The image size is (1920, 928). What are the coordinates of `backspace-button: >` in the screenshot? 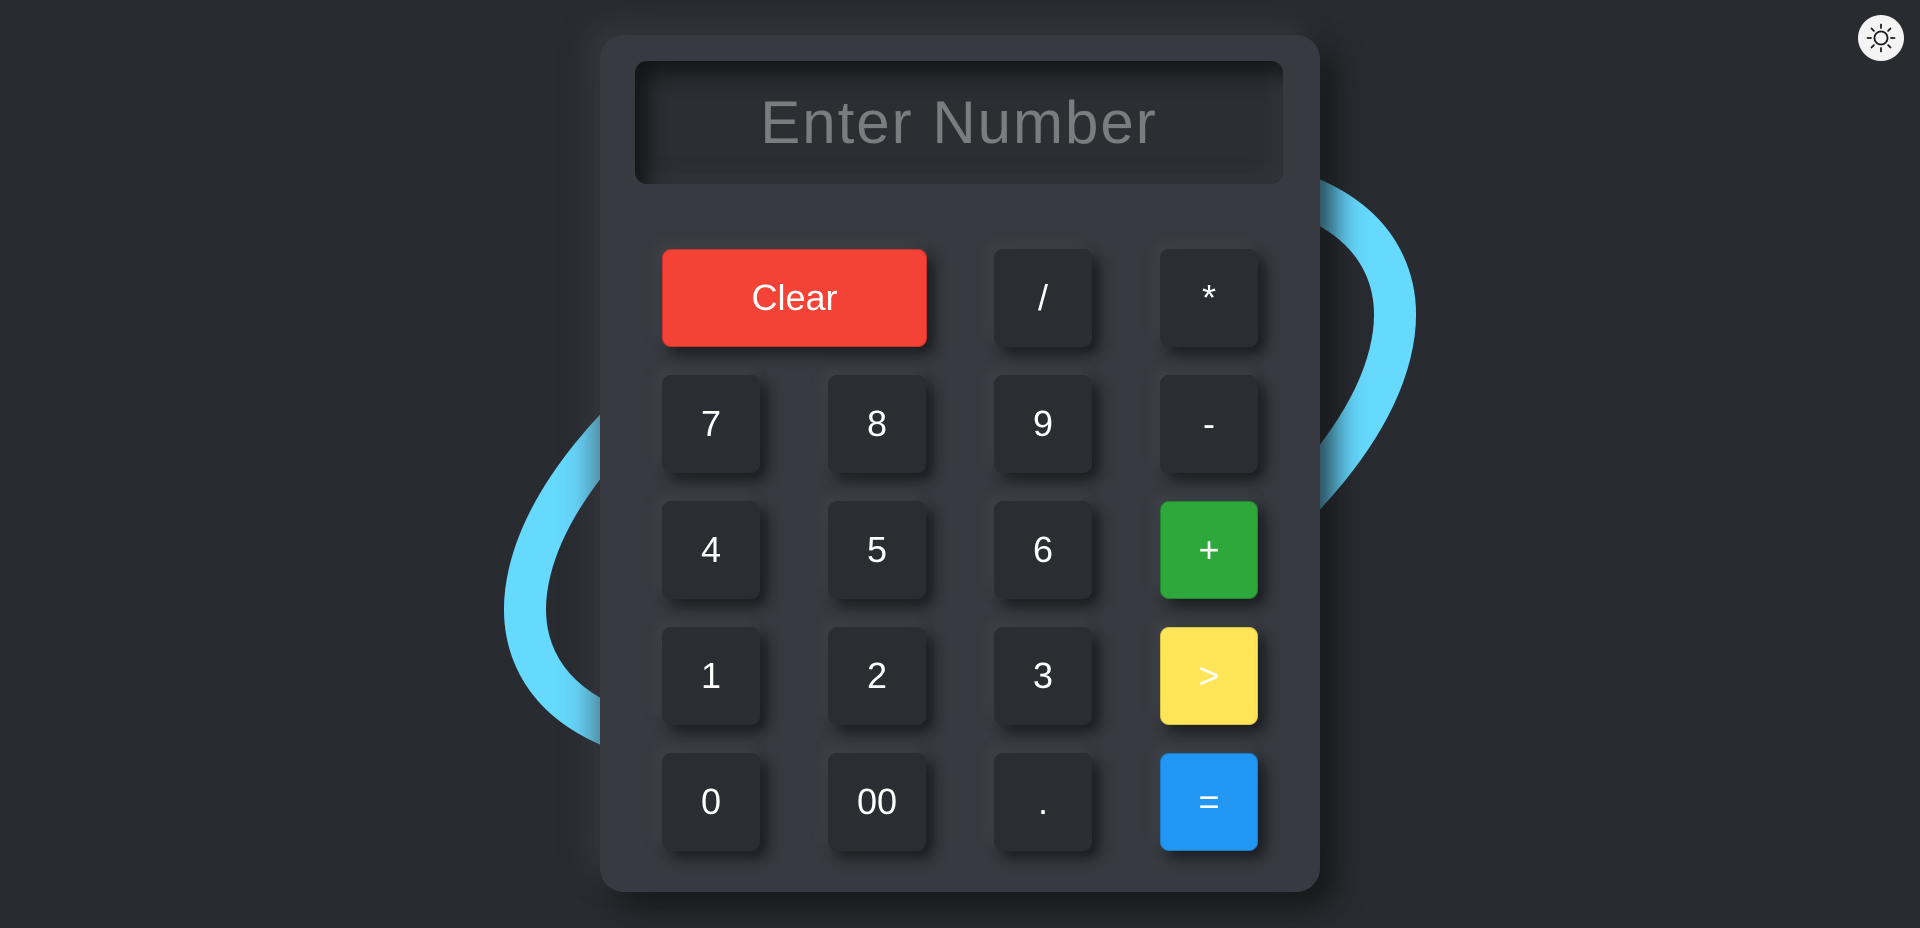 It's located at (1209, 676).